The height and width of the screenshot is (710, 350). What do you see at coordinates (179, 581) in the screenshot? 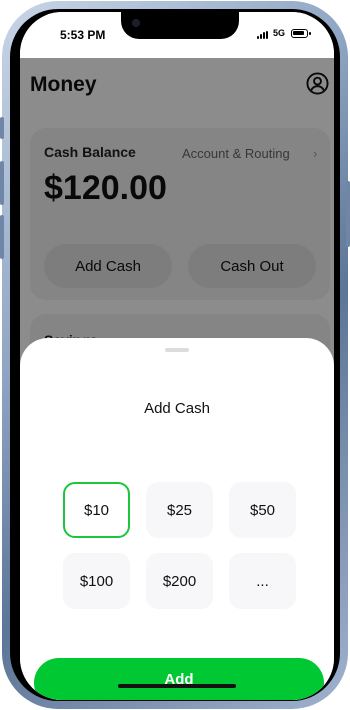
I see `amount-option-200: $200` at bounding box center [179, 581].